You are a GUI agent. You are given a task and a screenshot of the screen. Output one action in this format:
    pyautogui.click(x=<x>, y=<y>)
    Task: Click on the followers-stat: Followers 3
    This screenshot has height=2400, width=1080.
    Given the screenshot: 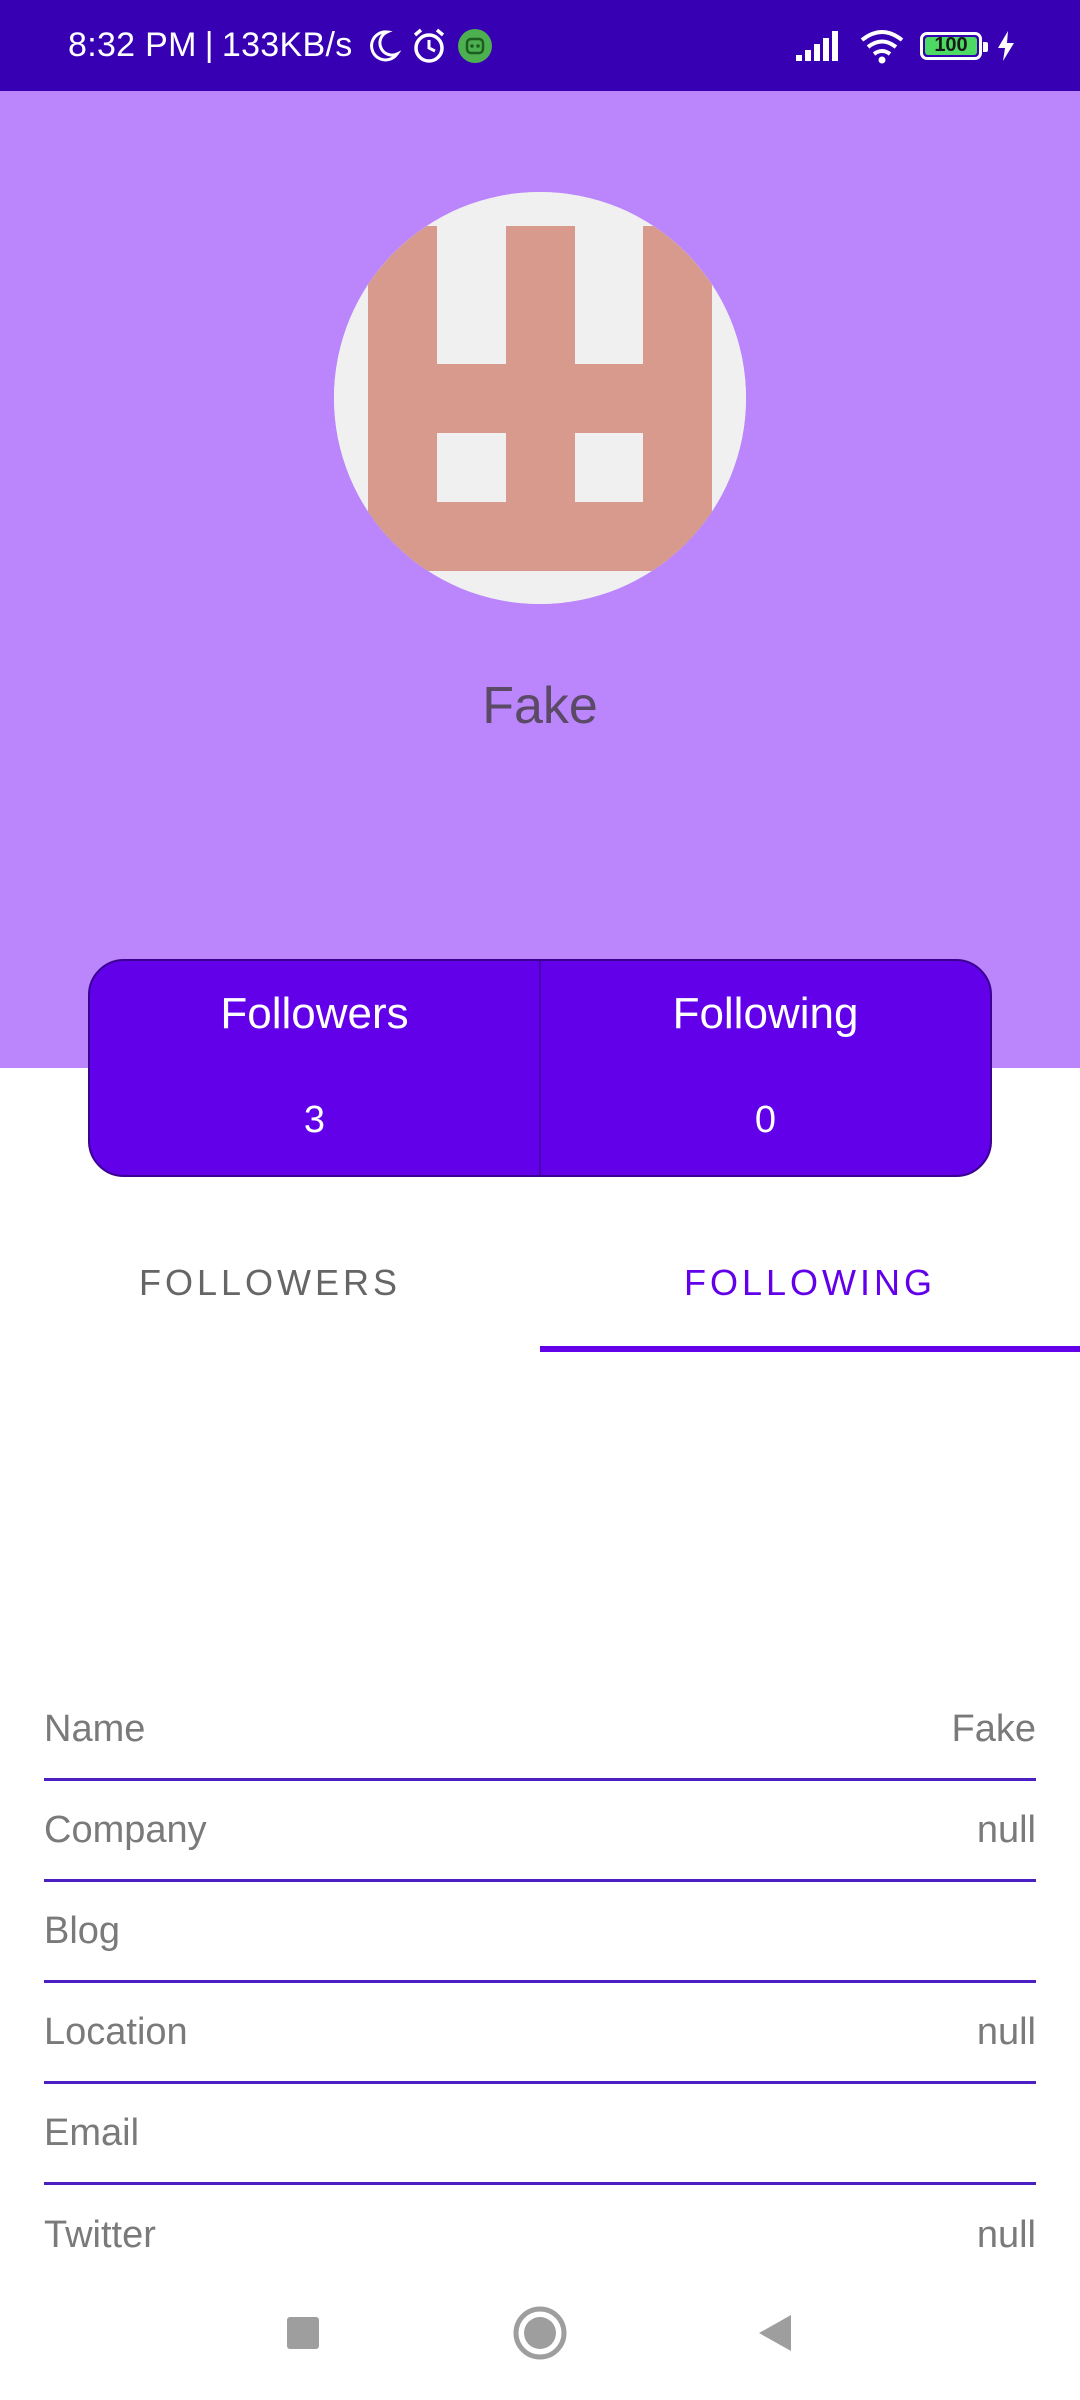 What is the action you would take?
    pyautogui.click(x=314, y=1068)
    